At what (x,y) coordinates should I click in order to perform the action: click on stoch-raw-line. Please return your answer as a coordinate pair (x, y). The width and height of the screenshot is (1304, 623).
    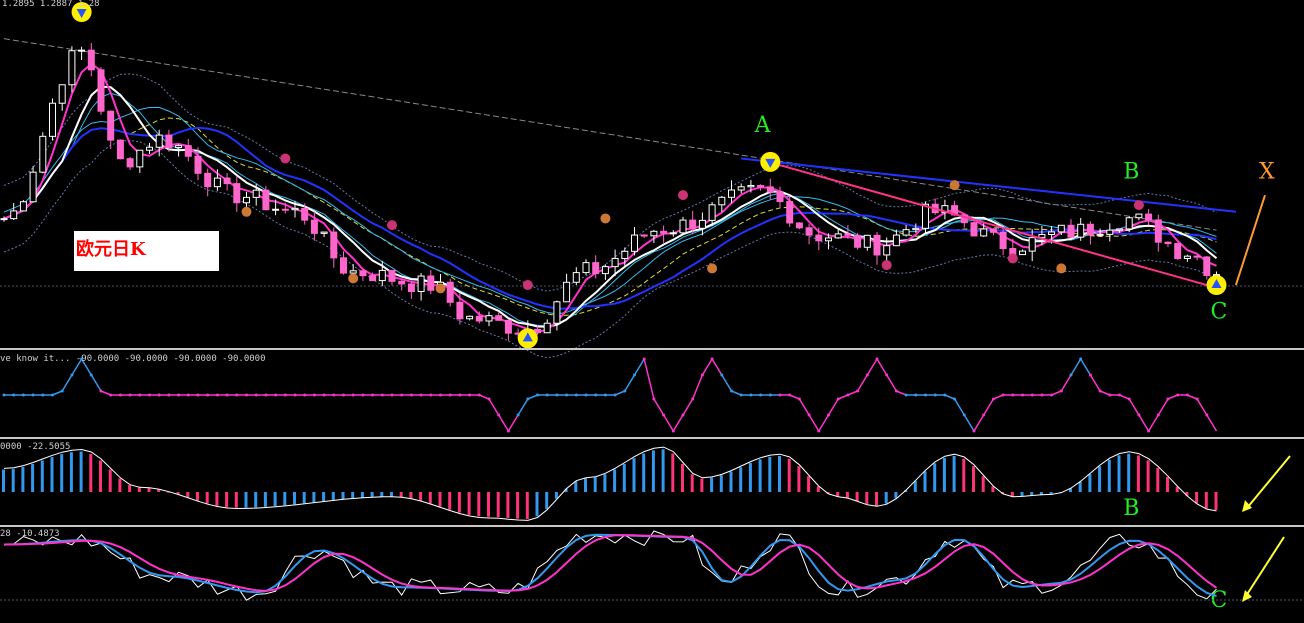
    Looking at the image, I should click on (610, 565).